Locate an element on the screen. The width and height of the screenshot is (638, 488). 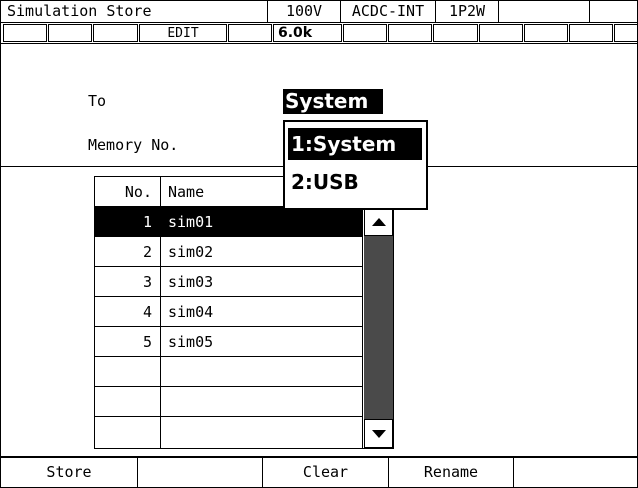
row-name: sim04 is located at coordinates (191, 311).